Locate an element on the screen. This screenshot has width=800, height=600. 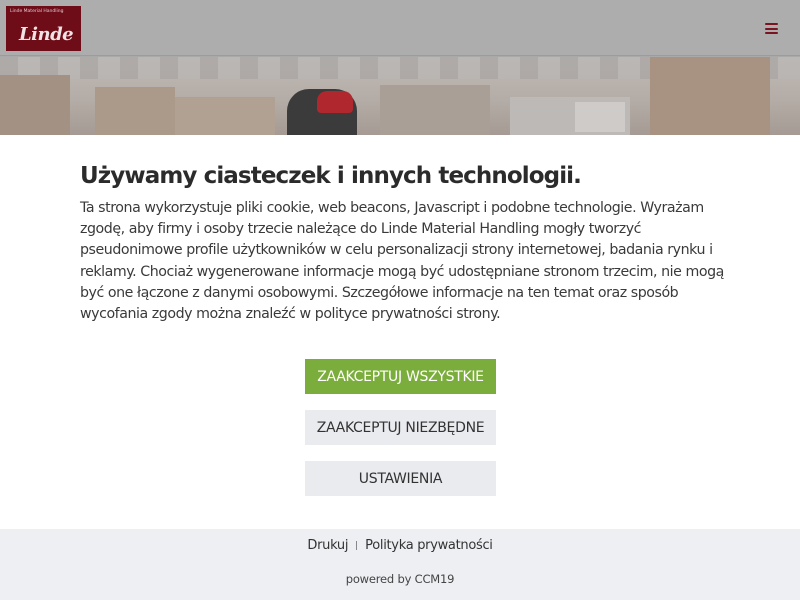
powered-by-link: powered by CCM19 is located at coordinates (400, 579).